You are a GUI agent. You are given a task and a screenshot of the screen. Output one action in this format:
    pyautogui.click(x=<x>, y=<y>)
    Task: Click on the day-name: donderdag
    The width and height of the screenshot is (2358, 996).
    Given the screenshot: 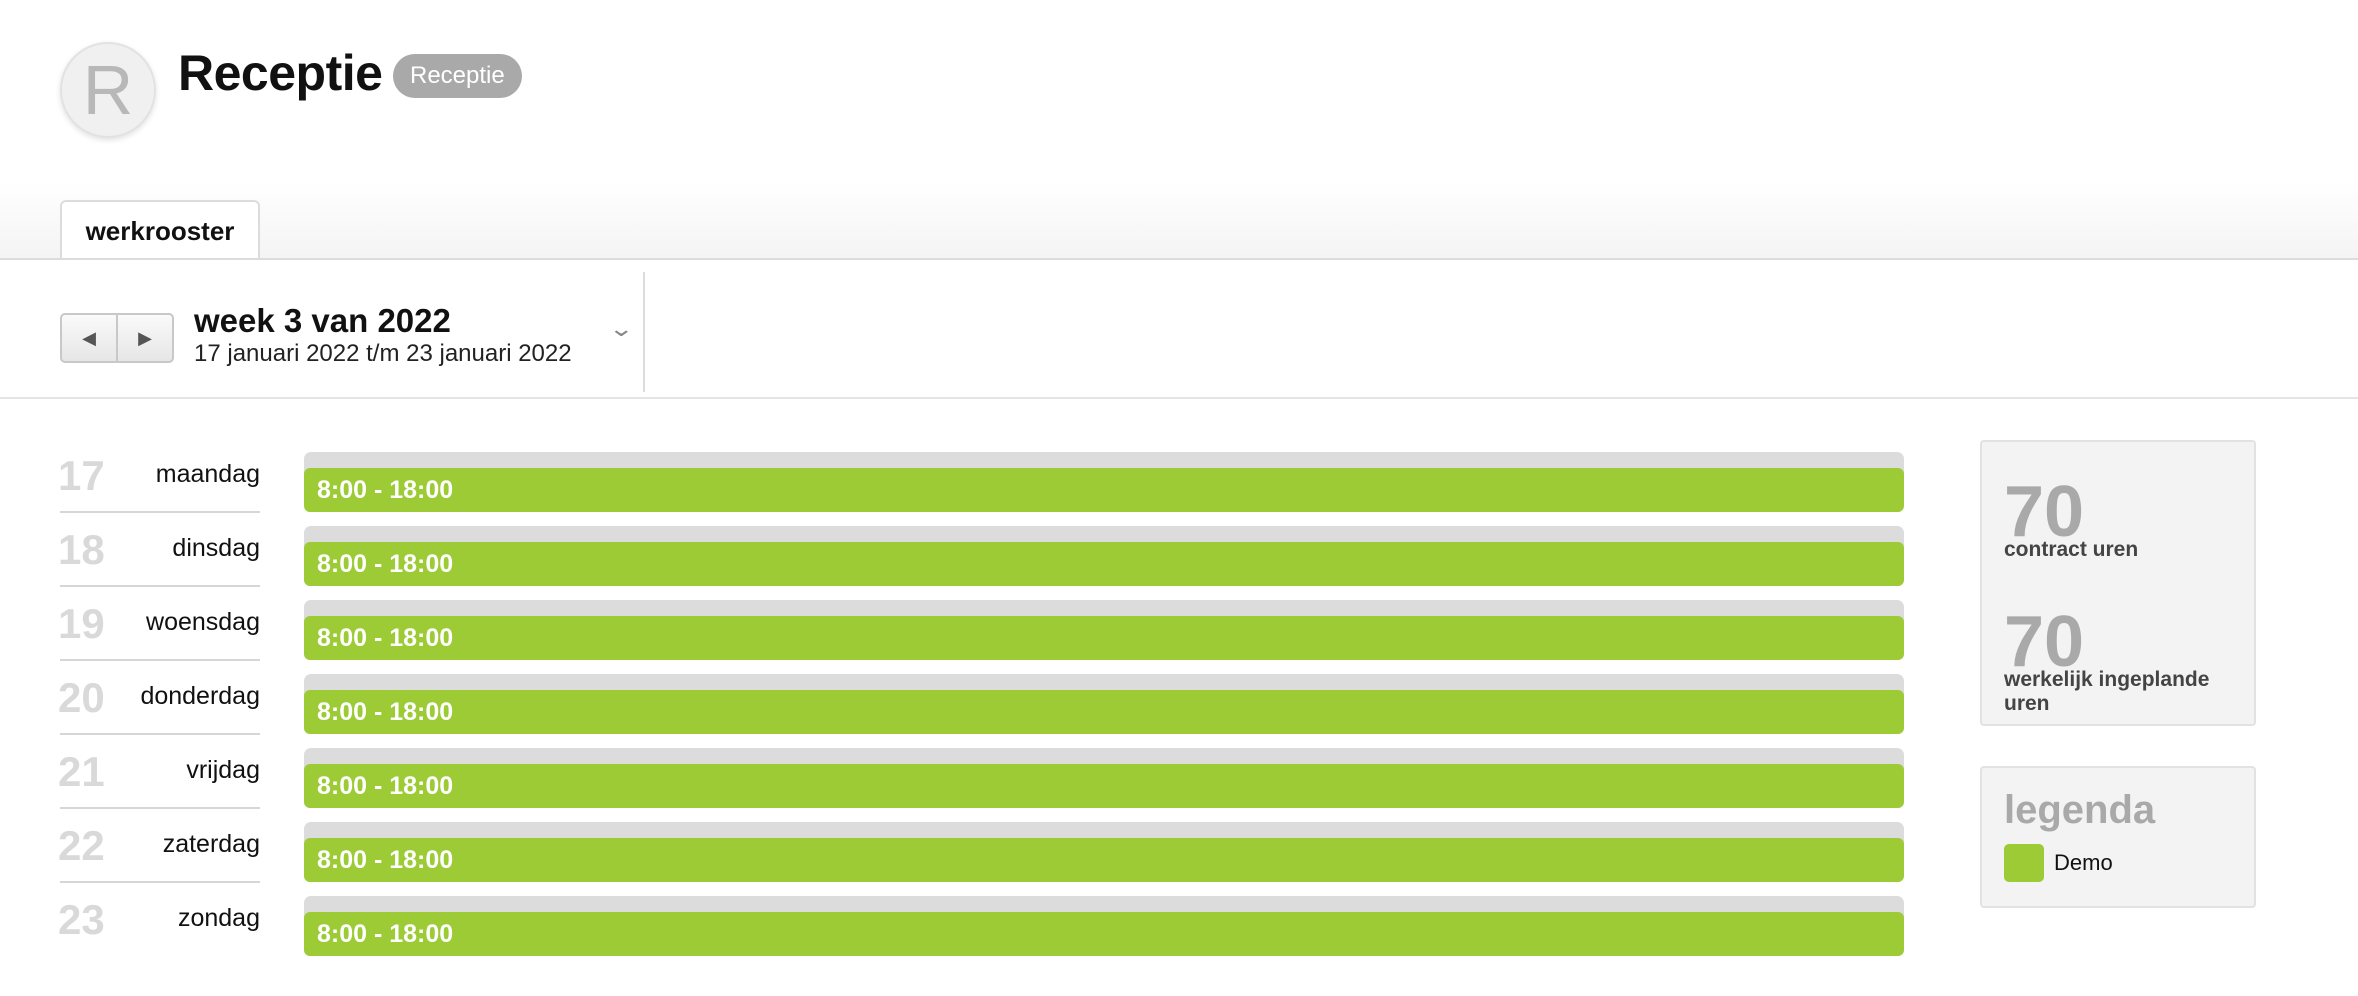 What is the action you would take?
    pyautogui.click(x=200, y=696)
    